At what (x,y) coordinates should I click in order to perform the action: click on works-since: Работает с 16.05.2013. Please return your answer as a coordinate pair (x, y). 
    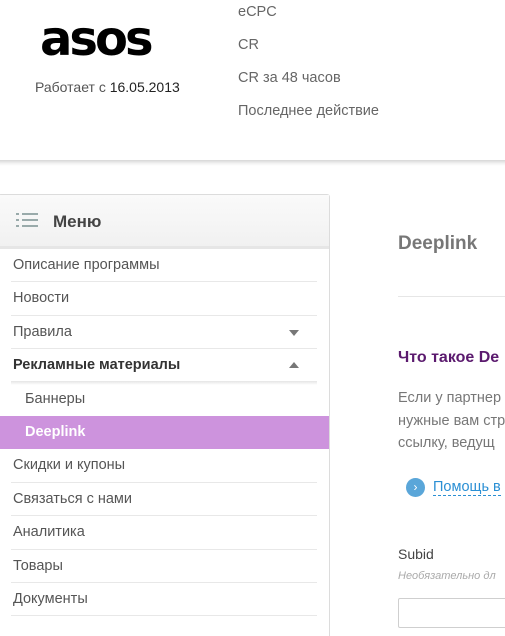
    Looking at the image, I should click on (107, 87).